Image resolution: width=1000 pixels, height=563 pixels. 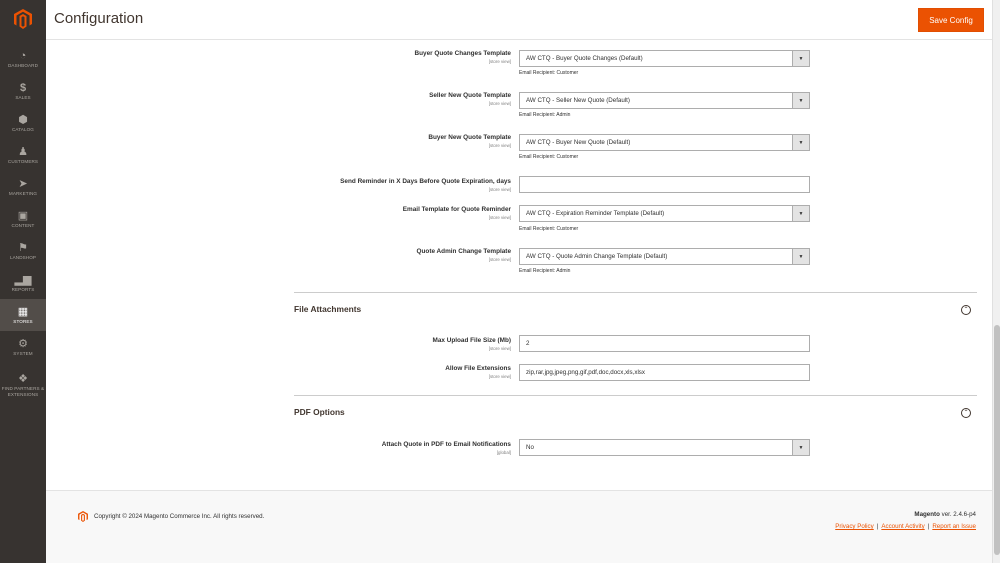 I want to click on report-issue-link: Report an Issue, so click(x=954, y=526).